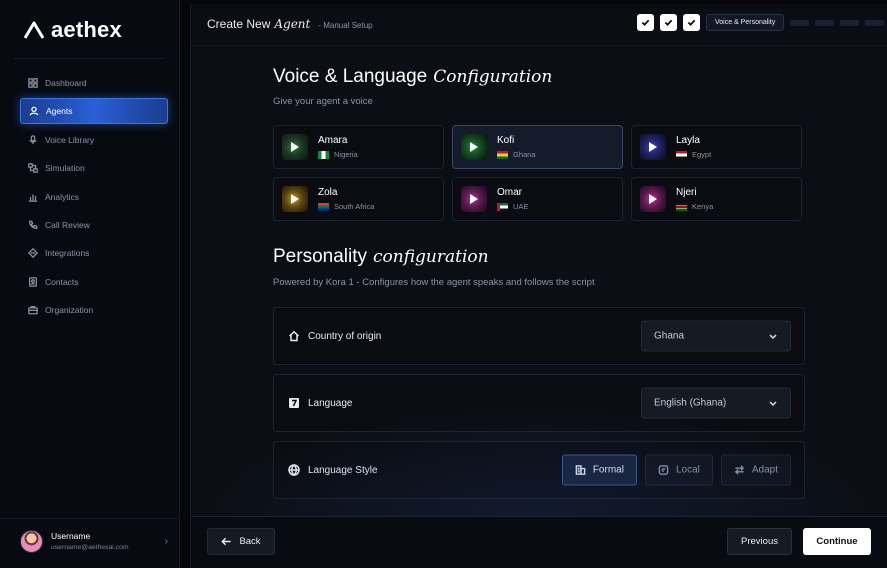 This screenshot has height=568, width=887. Describe the element at coordinates (333, 140) in the screenshot. I see `voice-name: Amara` at that location.